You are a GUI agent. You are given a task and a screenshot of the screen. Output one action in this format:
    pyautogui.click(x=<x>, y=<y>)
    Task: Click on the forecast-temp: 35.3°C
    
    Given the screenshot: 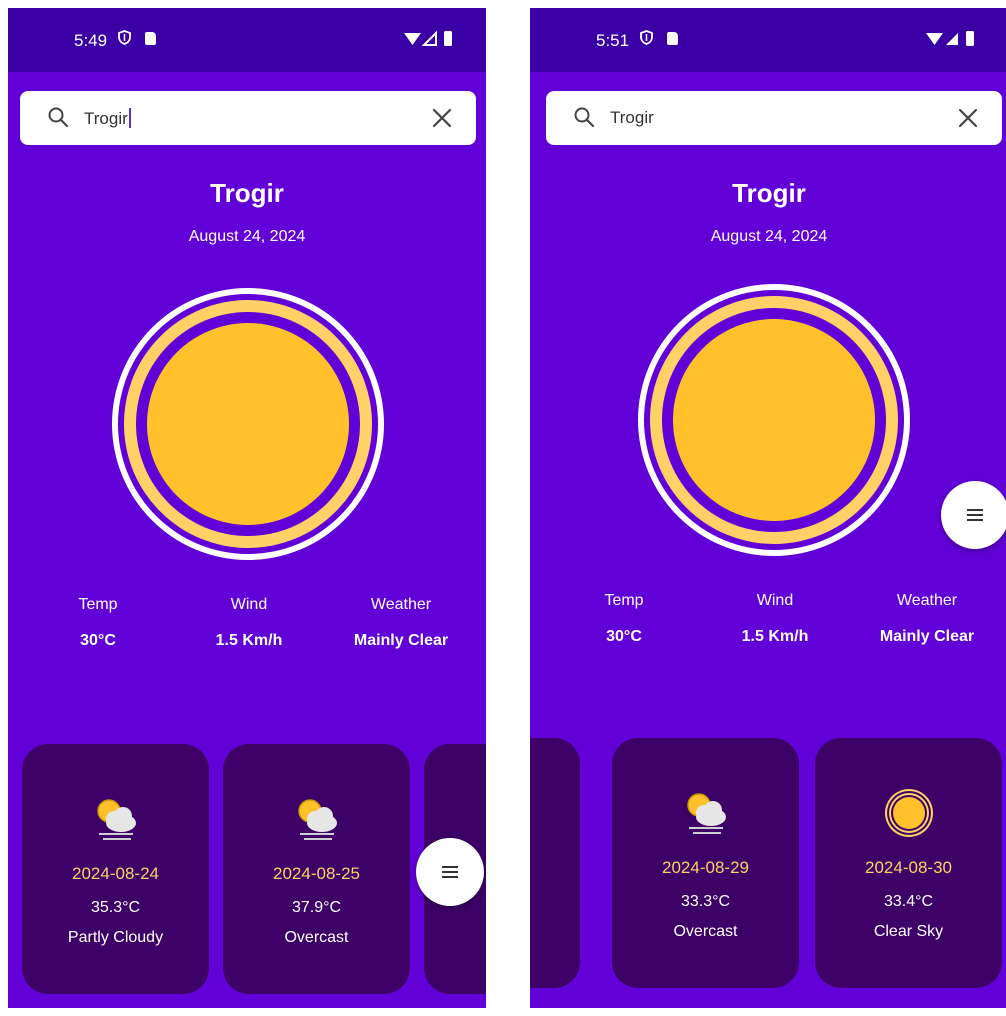 What is the action you would take?
    pyautogui.click(x=115, y=907)
    